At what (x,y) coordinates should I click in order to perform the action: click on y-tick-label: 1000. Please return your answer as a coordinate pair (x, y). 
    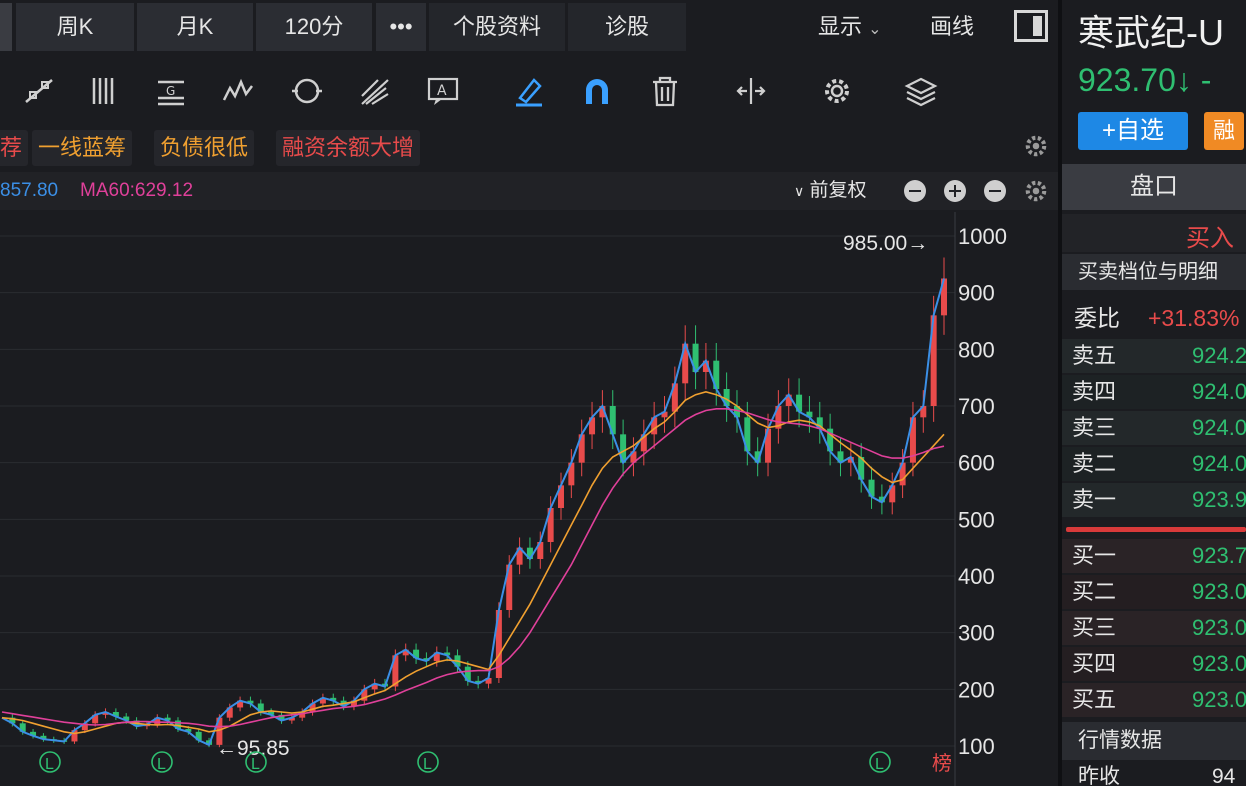
    Looking at the image, I should click on (982, 236).